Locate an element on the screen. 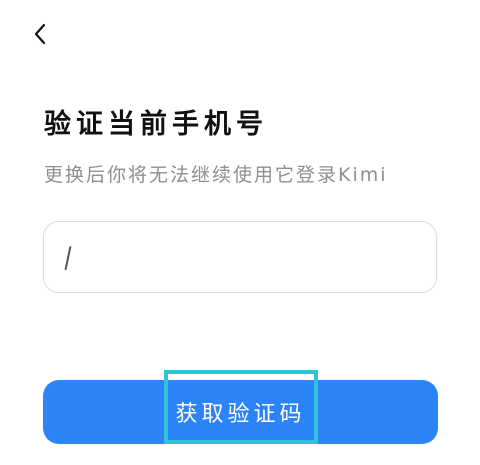 The width and height of the screenshot is (480, 465). chevron-left-icon is located at coordinates (40, 34).